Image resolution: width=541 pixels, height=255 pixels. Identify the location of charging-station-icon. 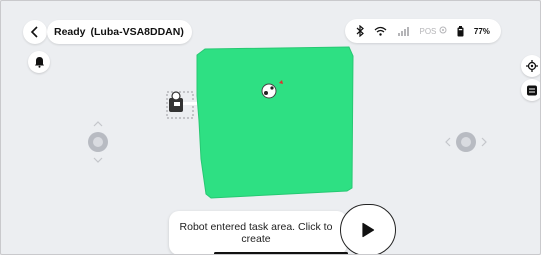
(181, 105).